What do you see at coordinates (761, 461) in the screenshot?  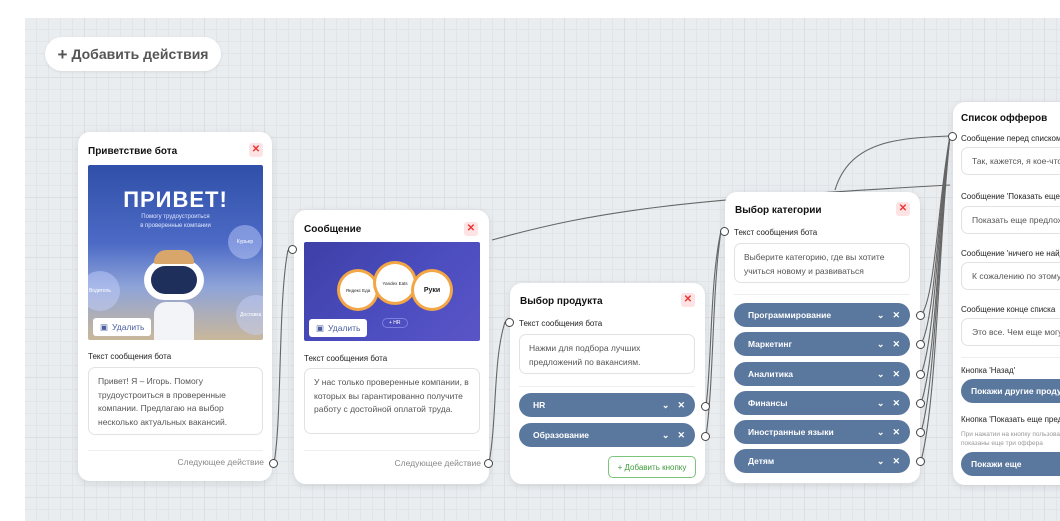 I see `option-label: Детям` at bounding box center [761, 461].